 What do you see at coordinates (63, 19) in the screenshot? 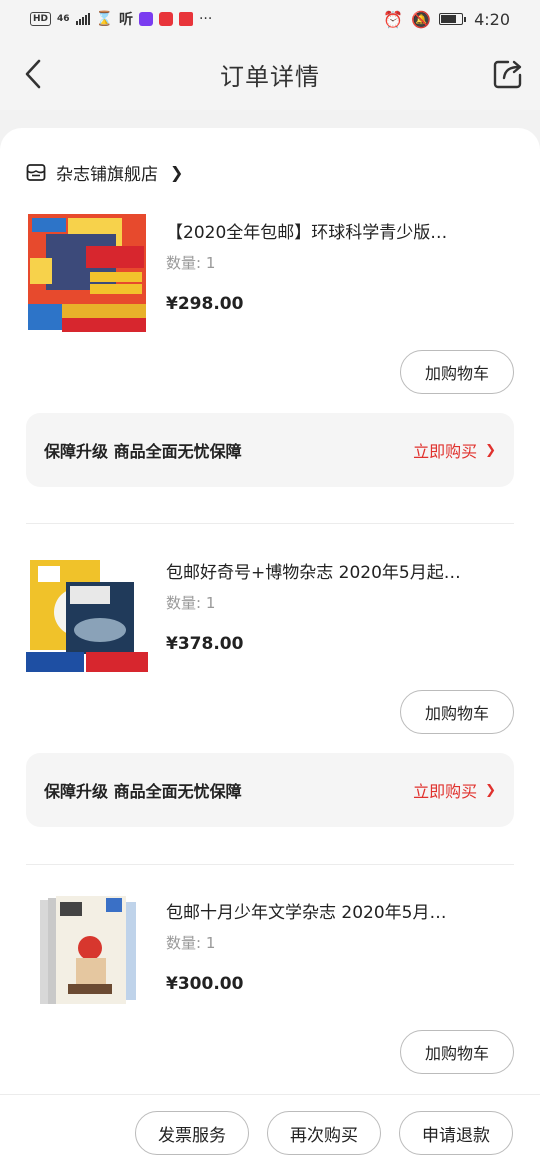
I see `network-type: 46` at bounding box center [63, 19].